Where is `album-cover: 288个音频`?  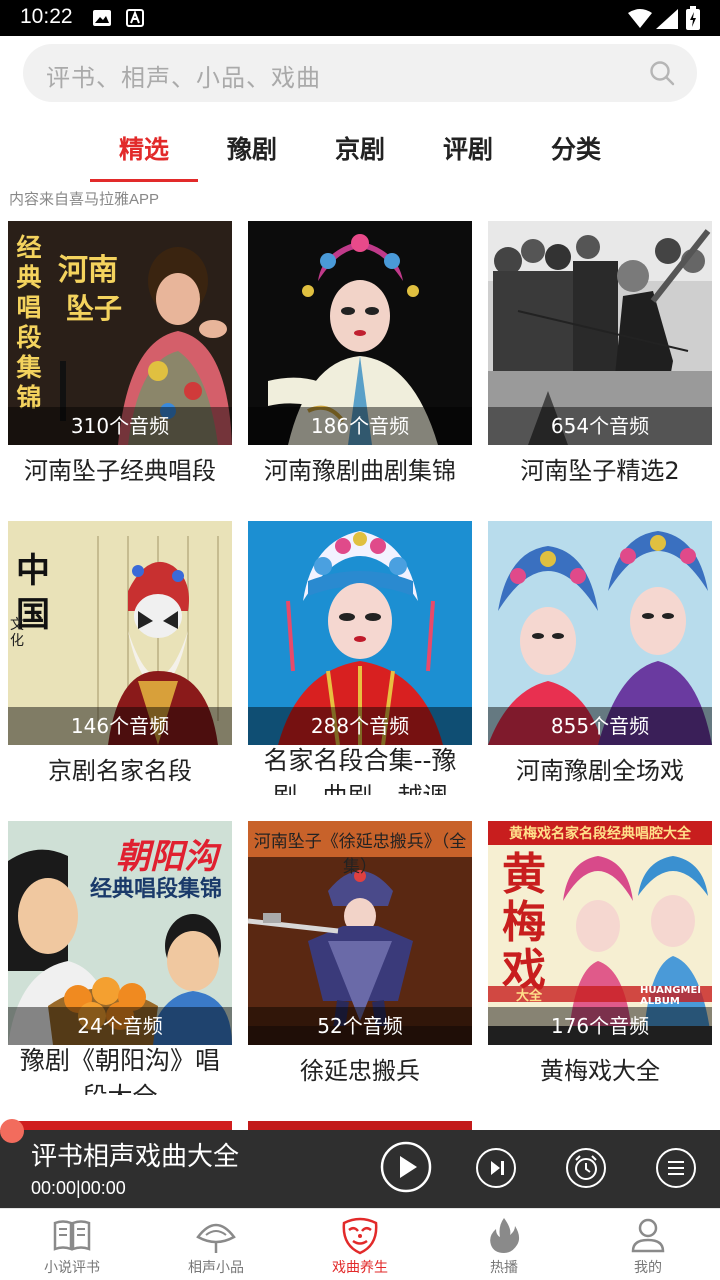 album-cover: 288个音频 is located at coordinates (360, 633).